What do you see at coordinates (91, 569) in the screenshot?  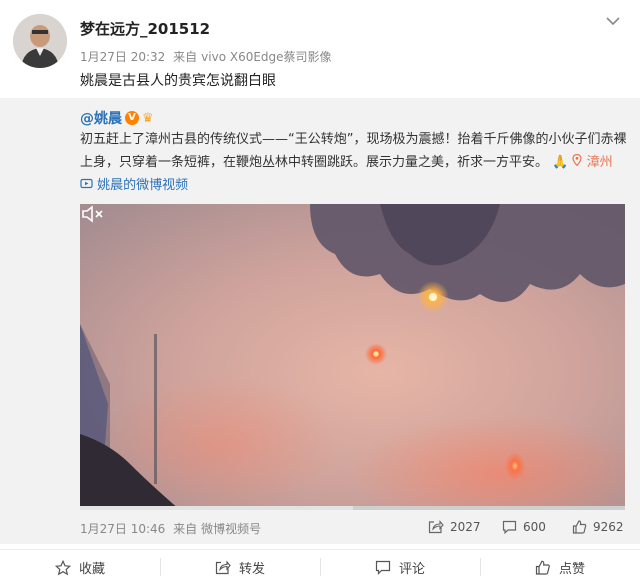 I see `favorite-label: 收藏` at bounding box center [91, 569].